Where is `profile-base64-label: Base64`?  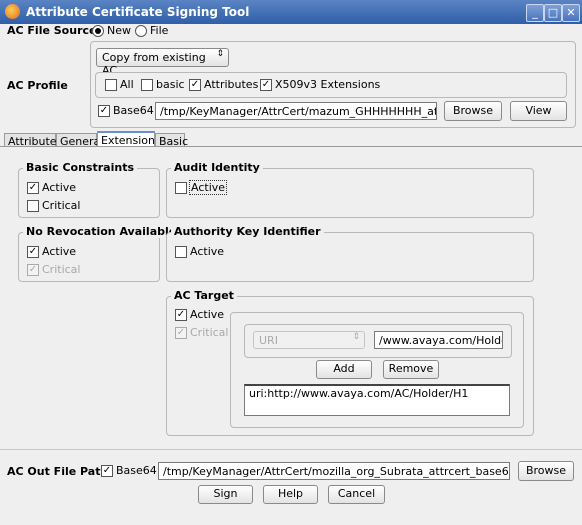
profile-base64-label: Base64 is located at coordinates (133, 110).